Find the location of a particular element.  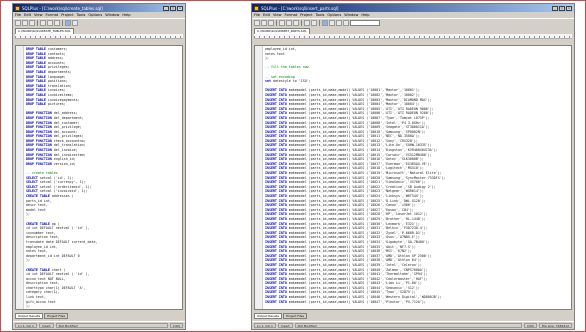

undo-icon is located at coordinates (307, 23).